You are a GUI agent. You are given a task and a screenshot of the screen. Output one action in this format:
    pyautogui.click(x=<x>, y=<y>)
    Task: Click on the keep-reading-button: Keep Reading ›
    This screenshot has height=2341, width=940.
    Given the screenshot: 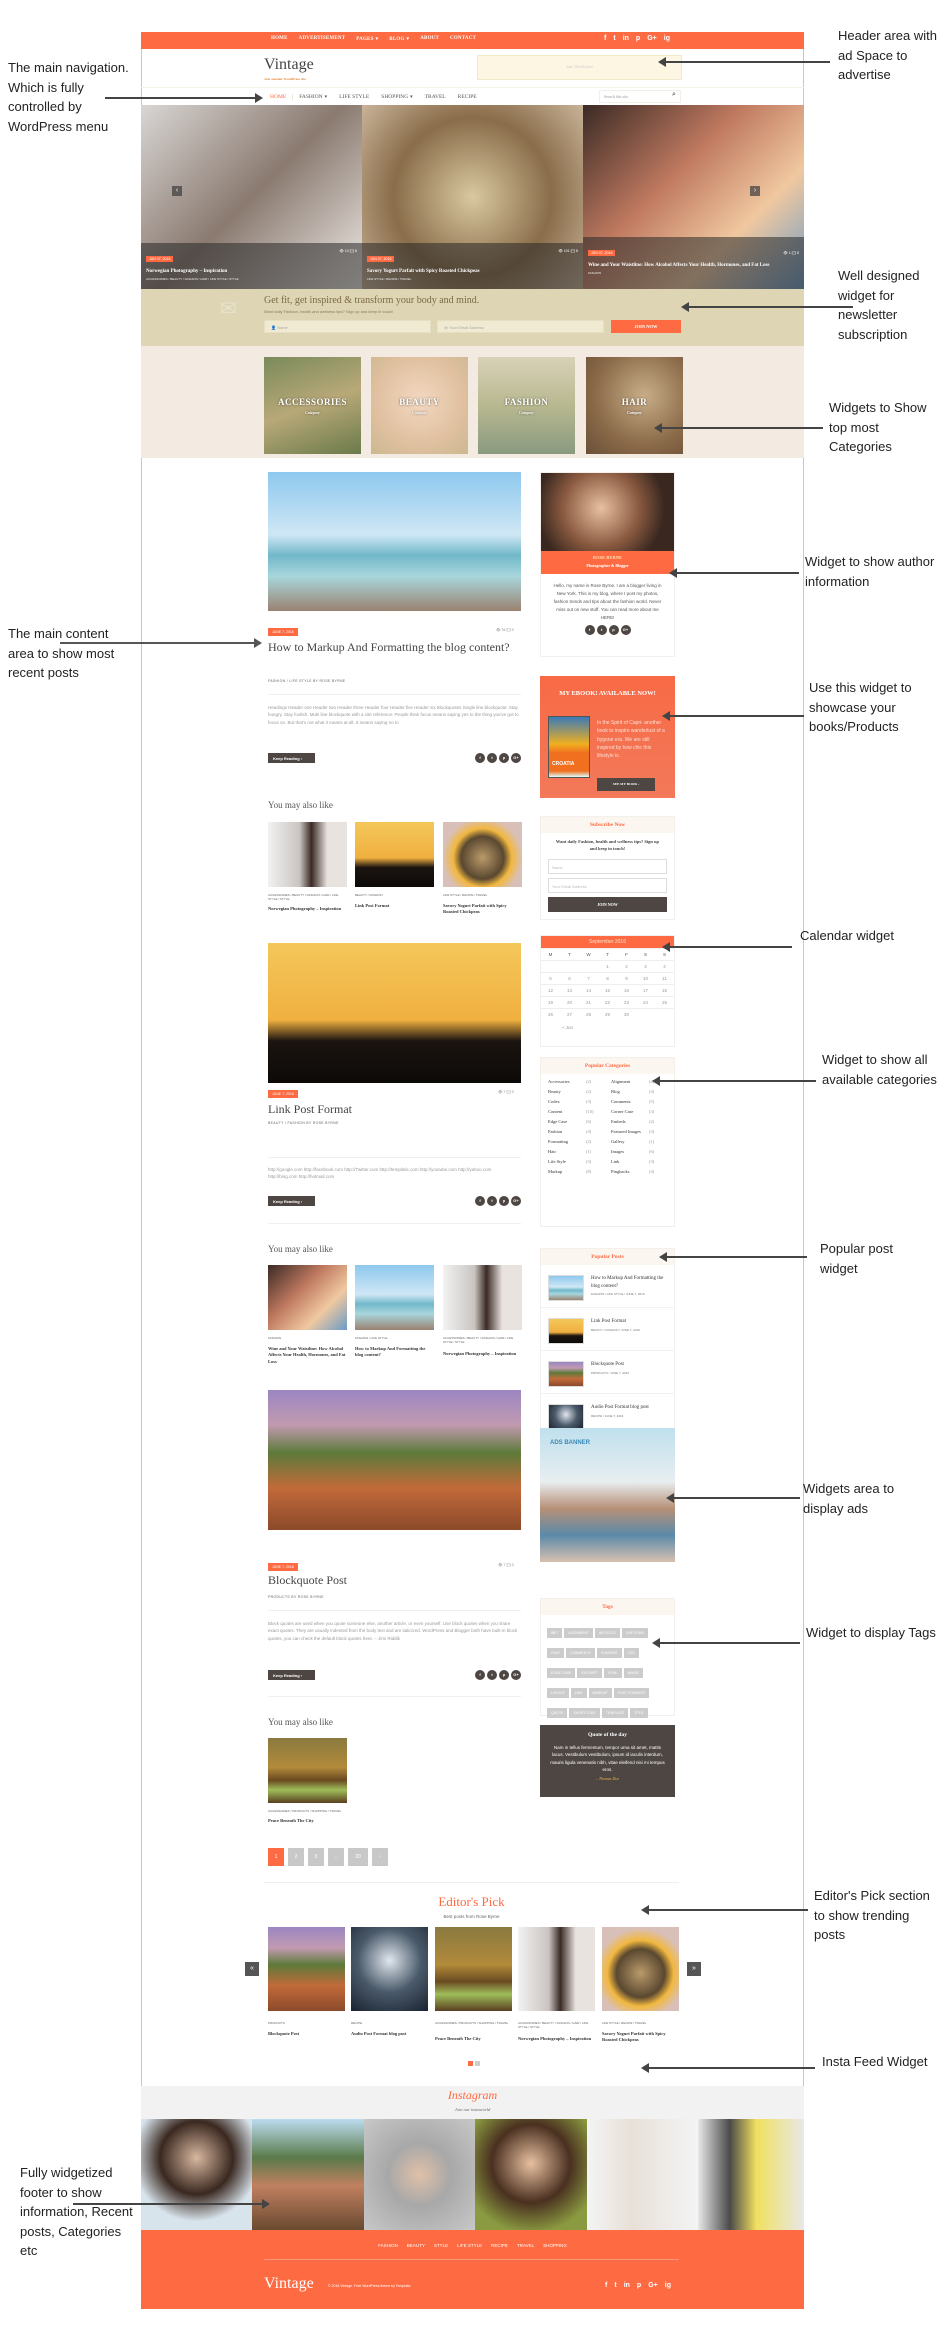 What is the action you would take?
    pyautogui.click(x=291, y=1675)
    